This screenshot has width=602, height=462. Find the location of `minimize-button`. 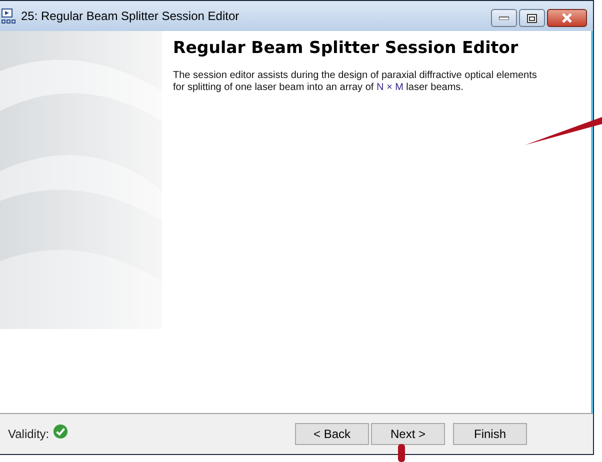

minimize-button is located at coordinates (504, 18).